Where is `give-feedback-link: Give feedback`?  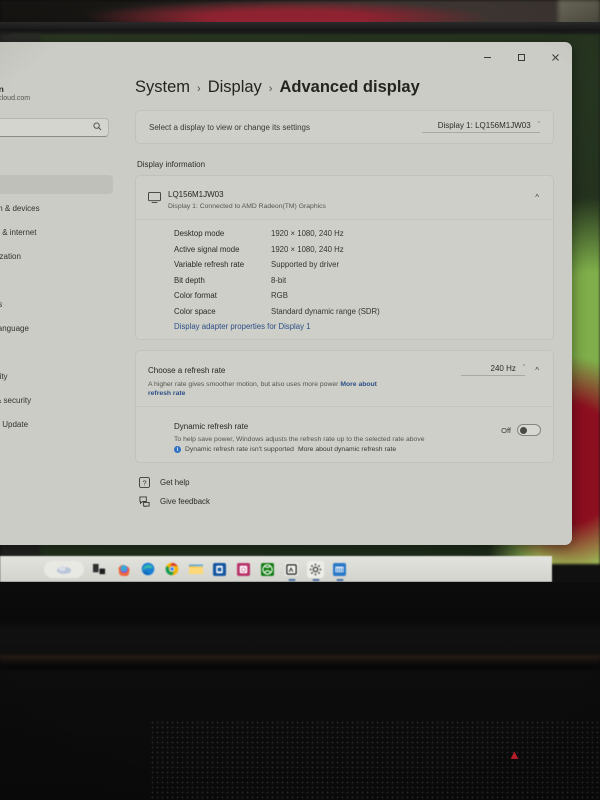
give-feedback-link: Give feedback is located at coordinates (346, 502).